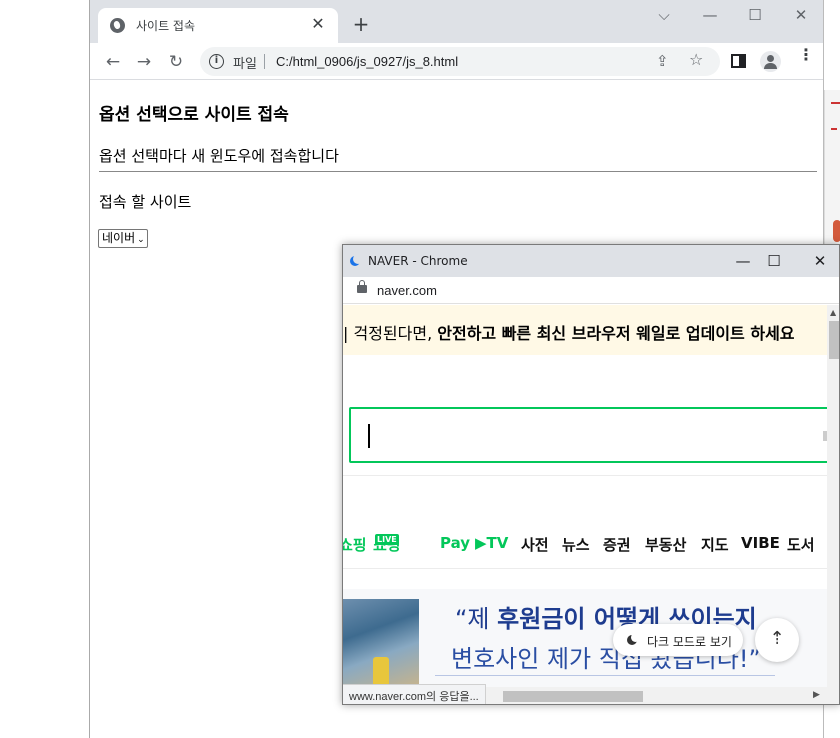 The image size is (840, 738). I want to click on scheme-label: 파일, so click(245, 64).